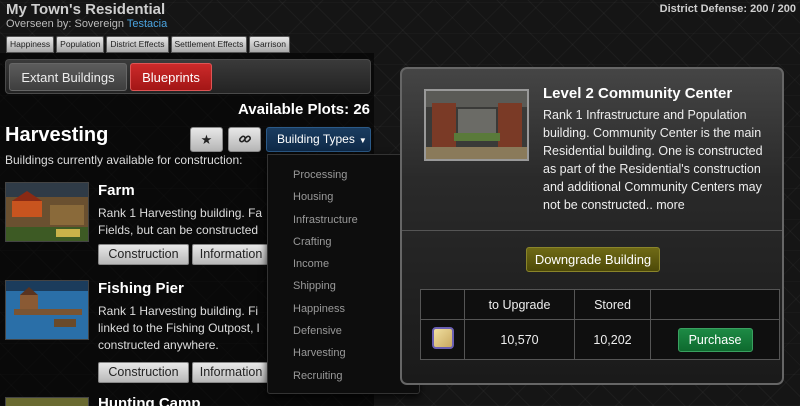  I want to click on detail-title: Level 2 Community Center, so click(638, 93).